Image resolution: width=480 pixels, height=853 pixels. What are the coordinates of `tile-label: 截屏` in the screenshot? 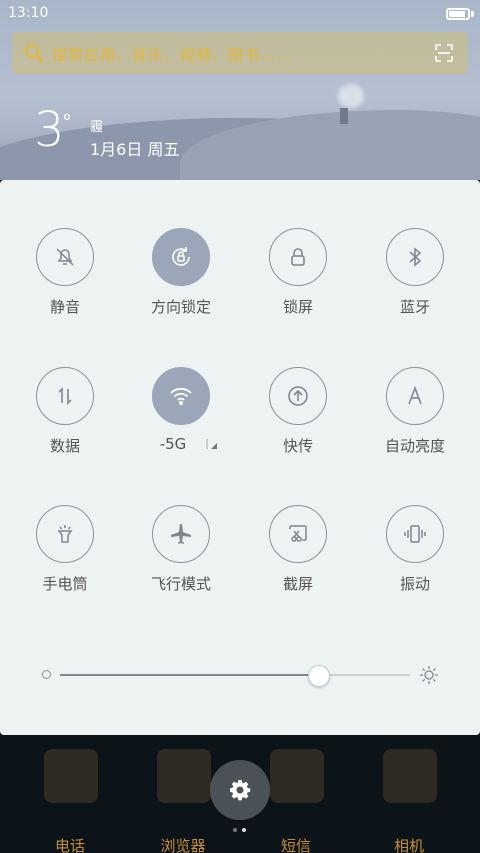 It's located at (297, 584).